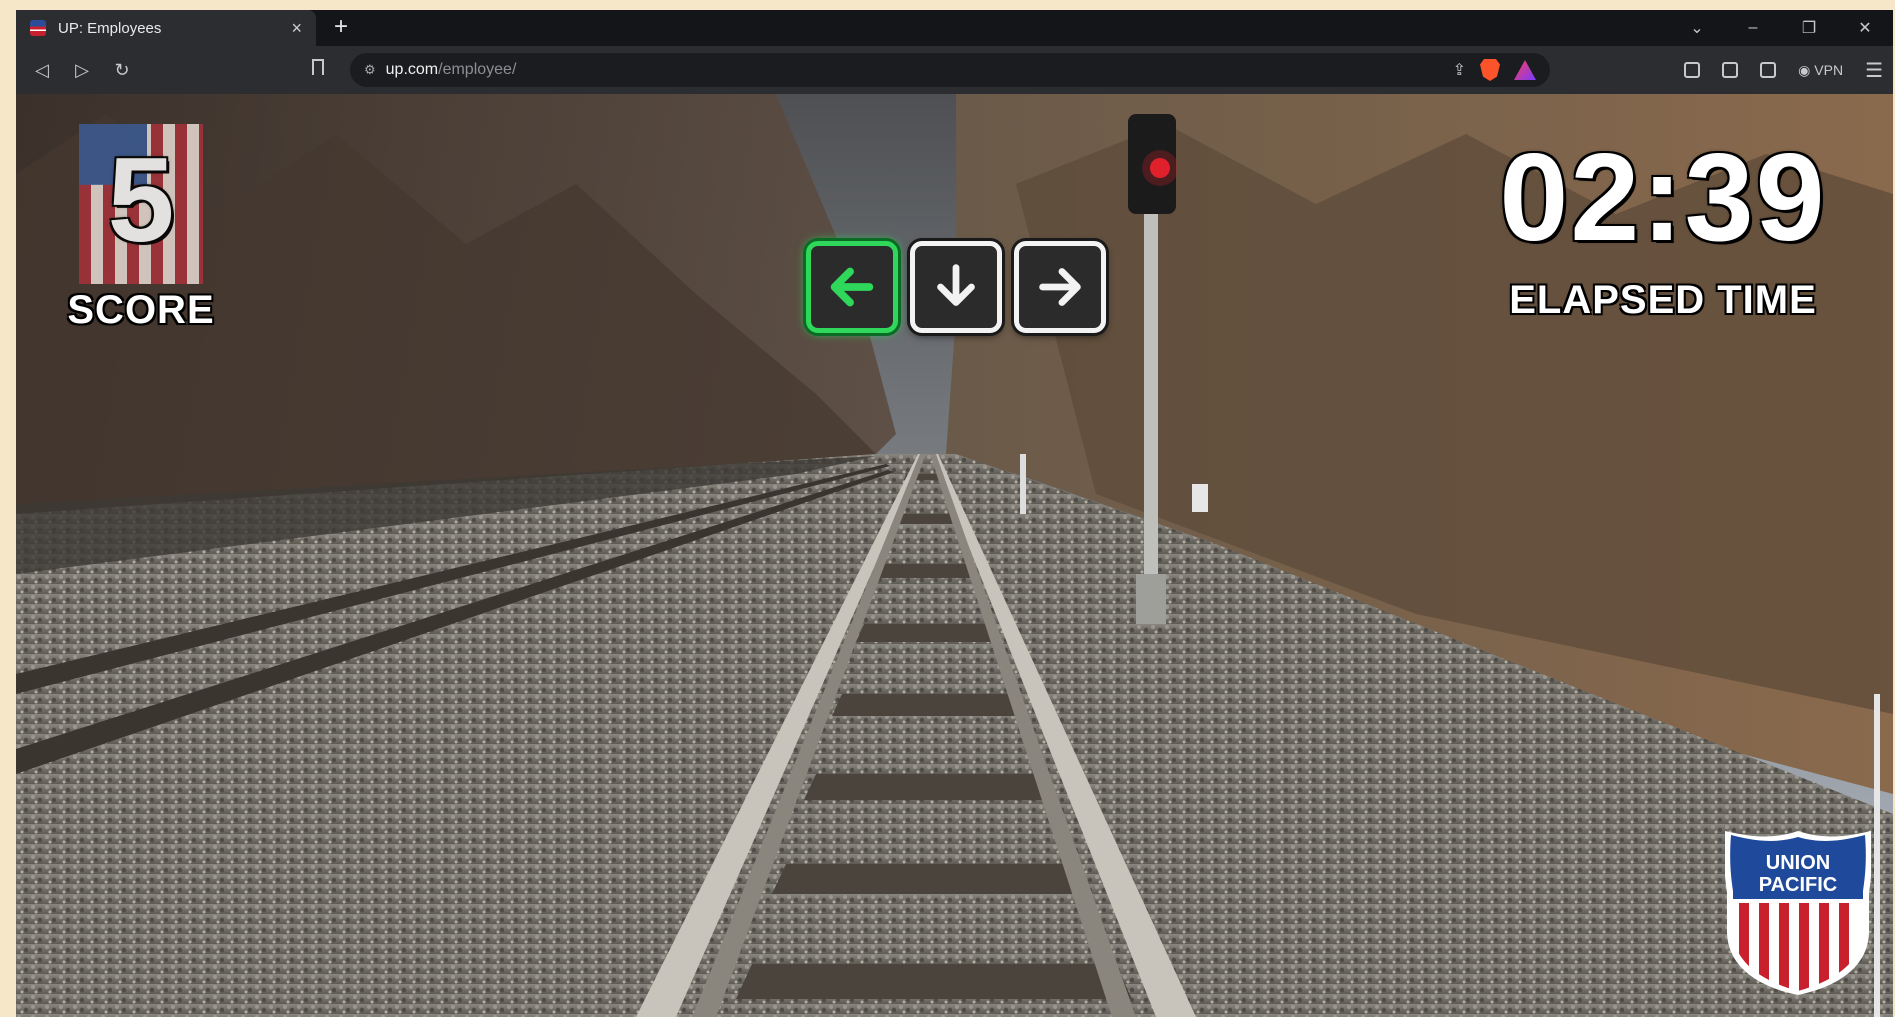  Describe the element at coordinates (38, 28) in the screenshot. I see `union-pacific-favicon-icon` at that location.